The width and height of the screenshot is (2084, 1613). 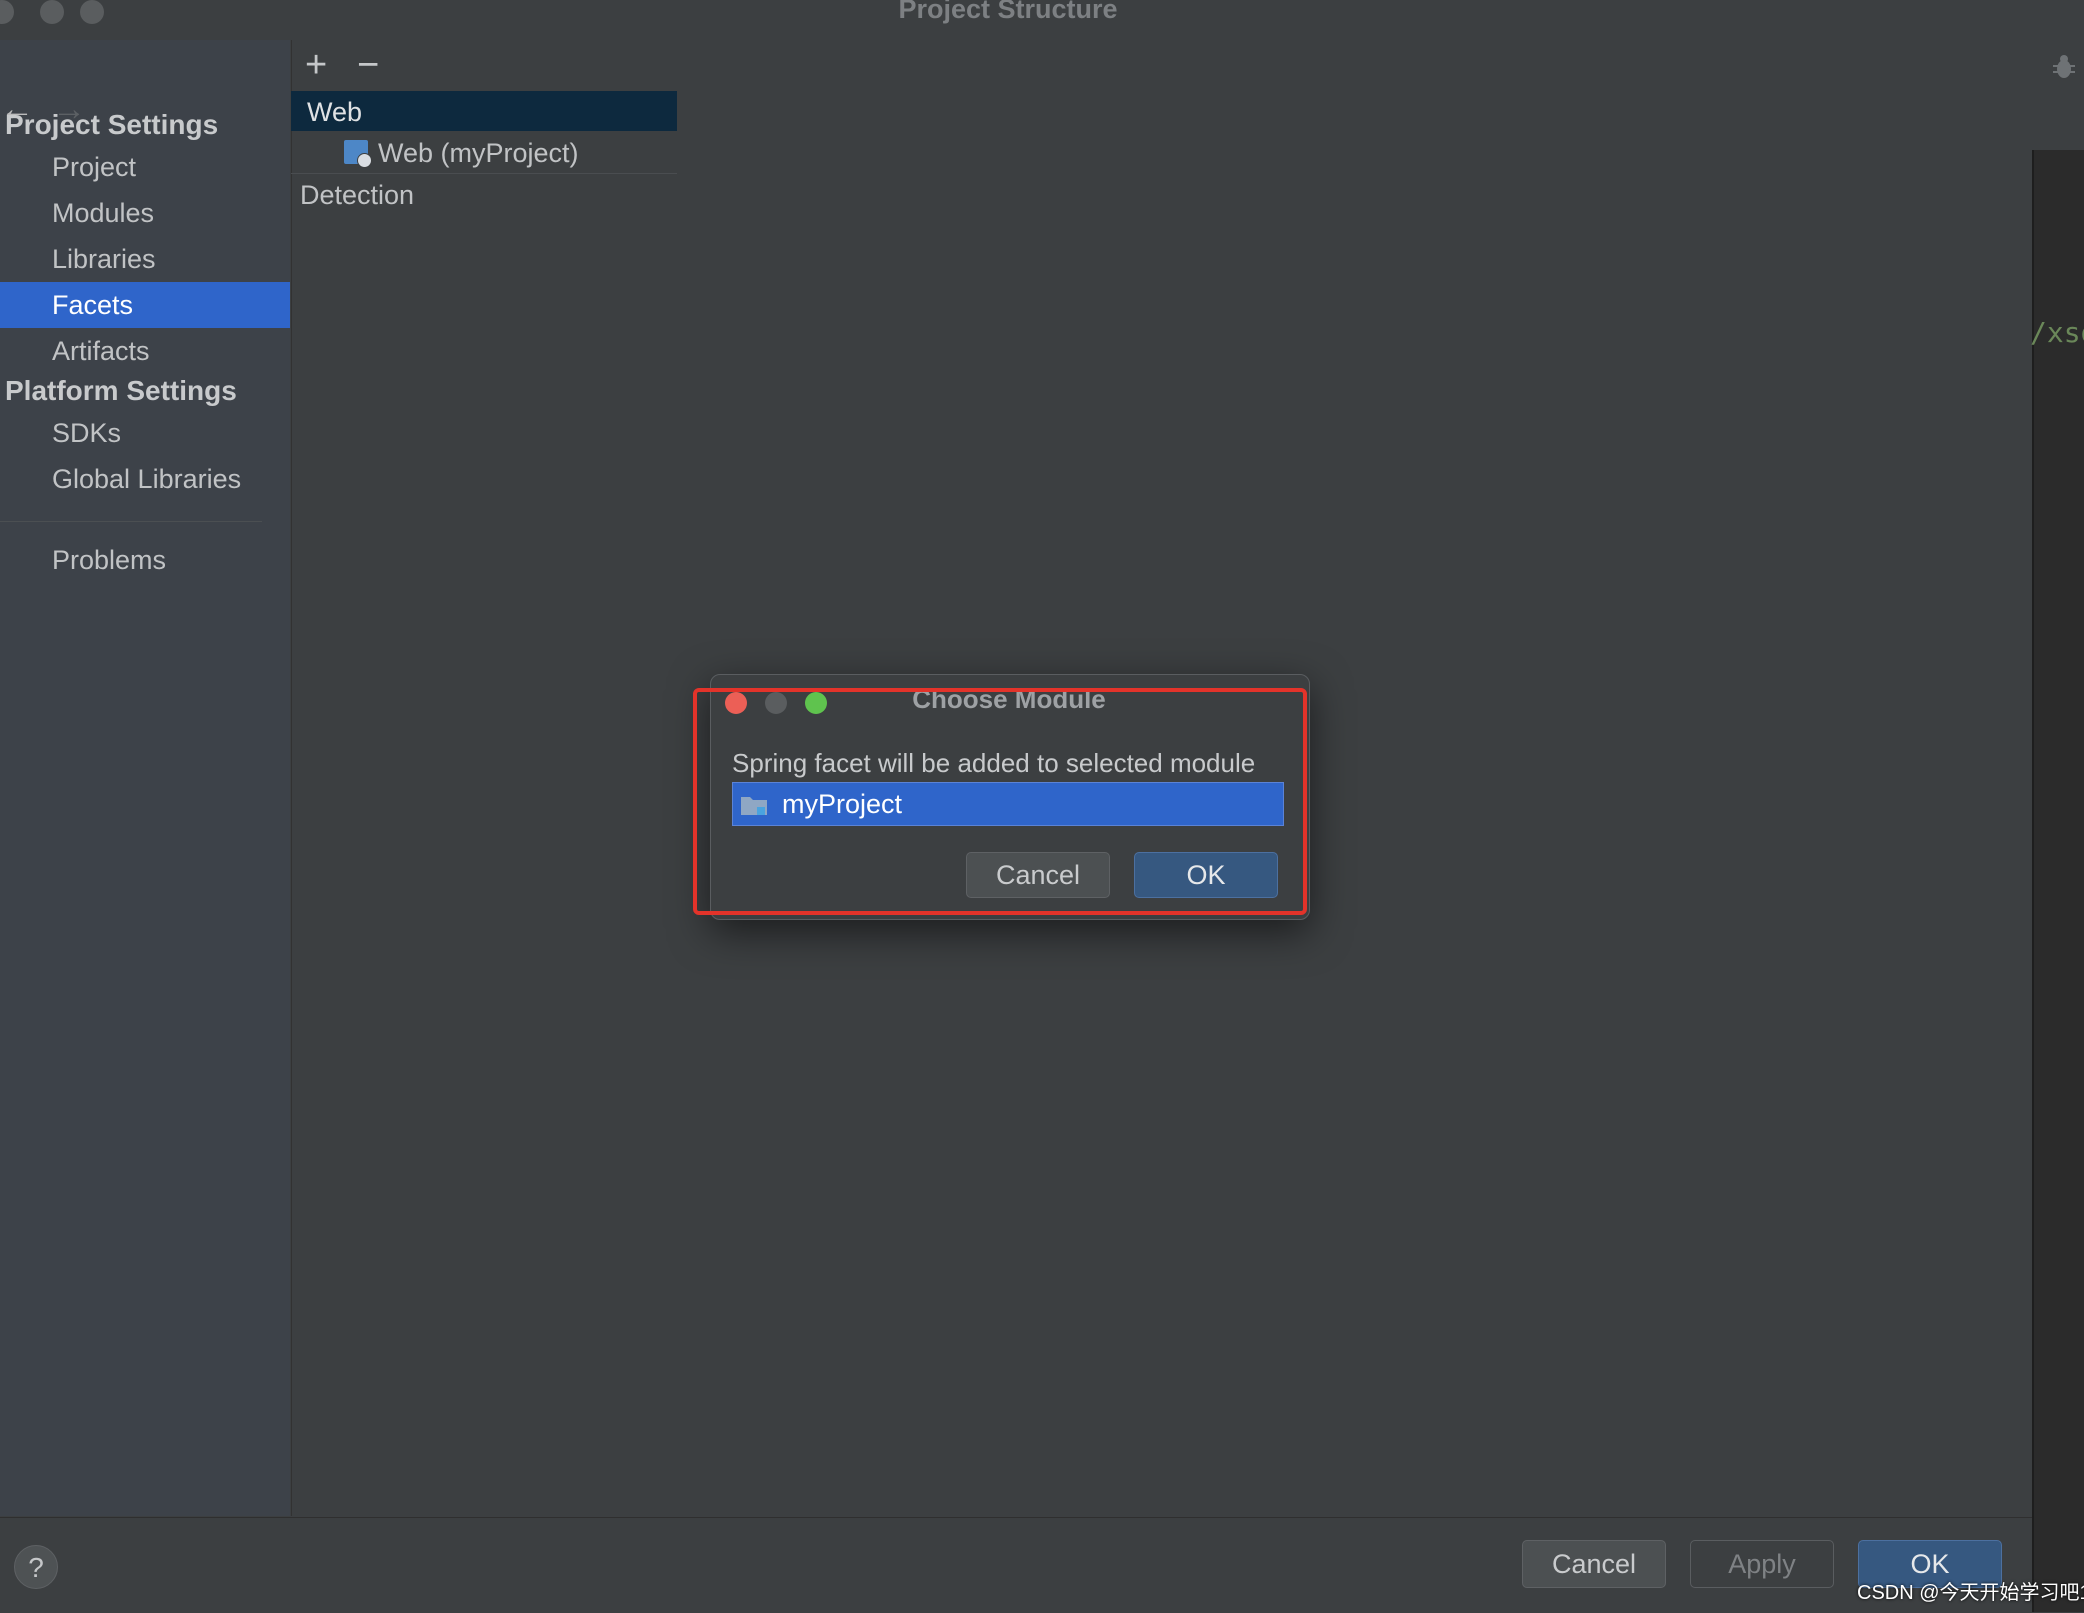 I want to click on footer-cancel-button: Cancel, so click(x=1594, y=1564).